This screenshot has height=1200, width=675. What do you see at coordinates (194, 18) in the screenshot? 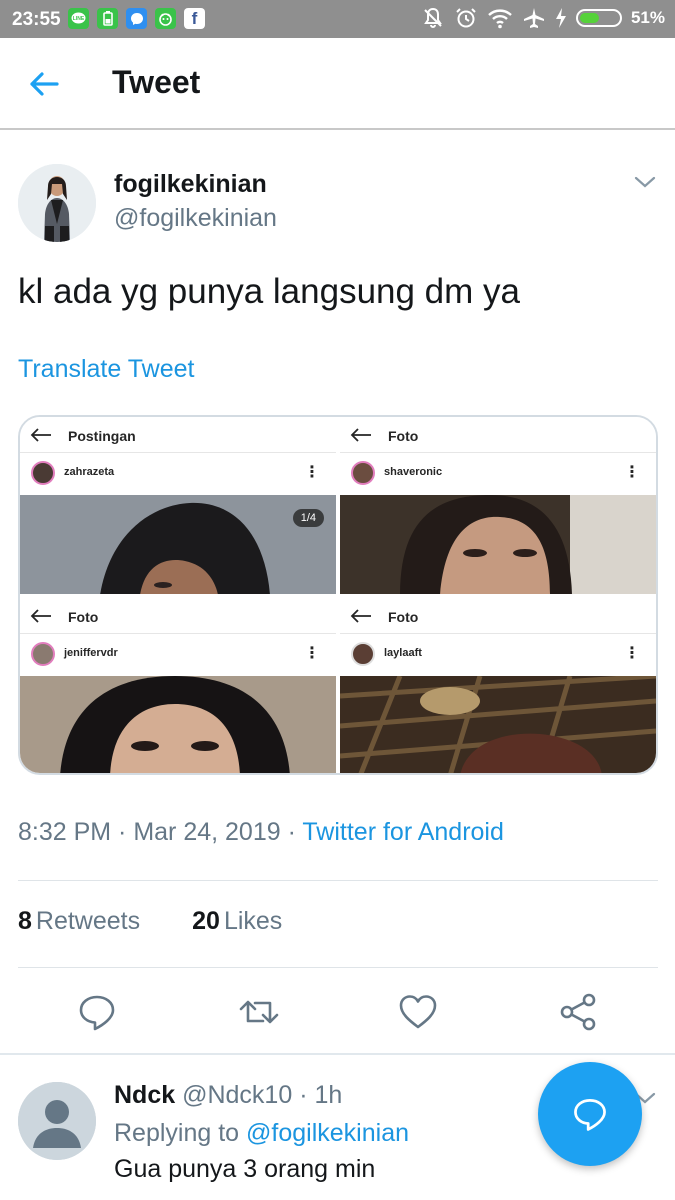
I see `facebook-icon: f` at bounding box center [194, 18].